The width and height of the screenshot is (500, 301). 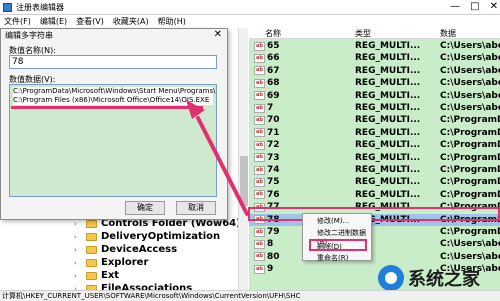 I want to click on tree-item-ext: › Ext, so click(x=96, y=275).